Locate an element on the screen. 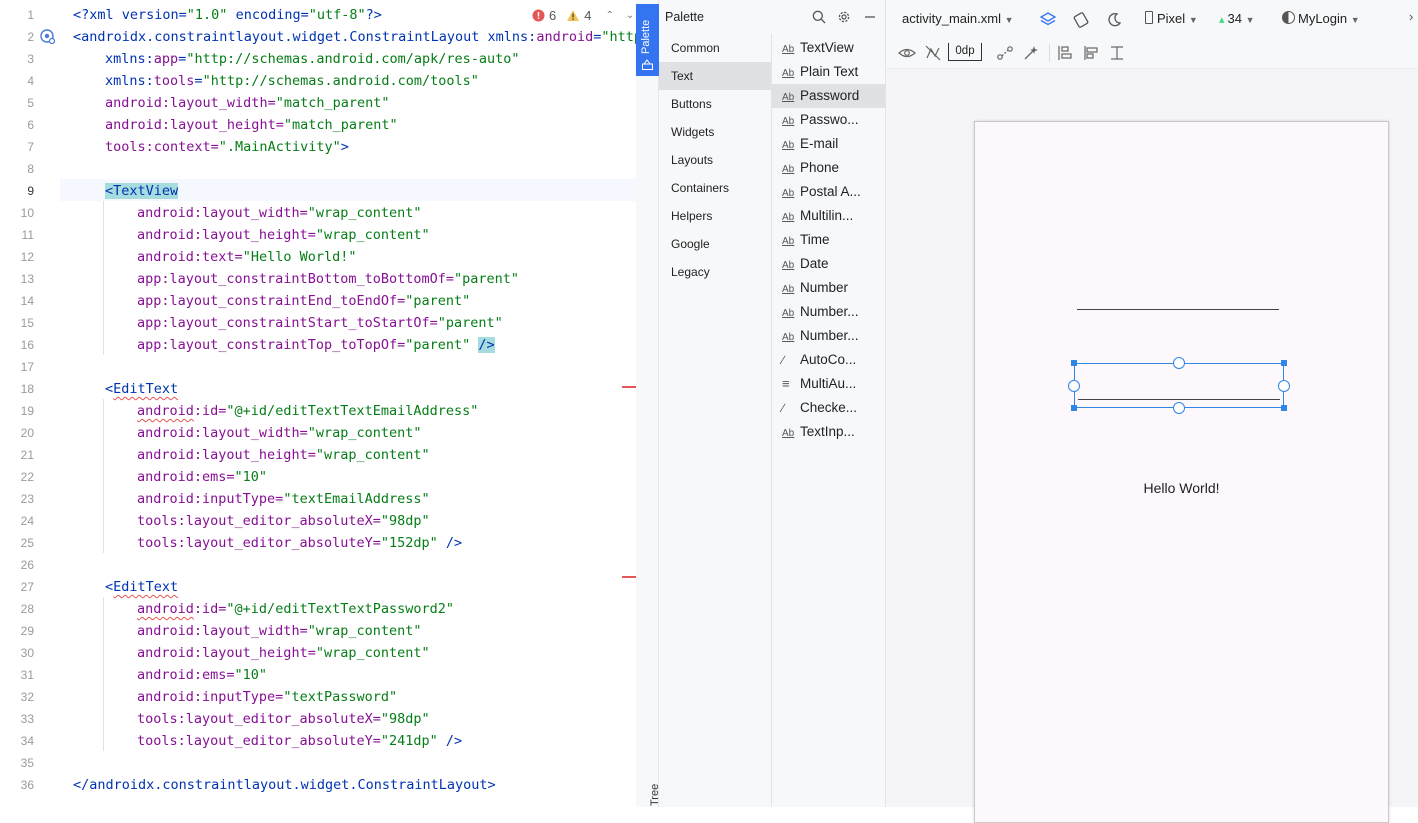 Image resolution: width=1418 pixels, height=823 pixels. code-line-5: android:layout_width="match_parent" is located at coordinates (247, 103).